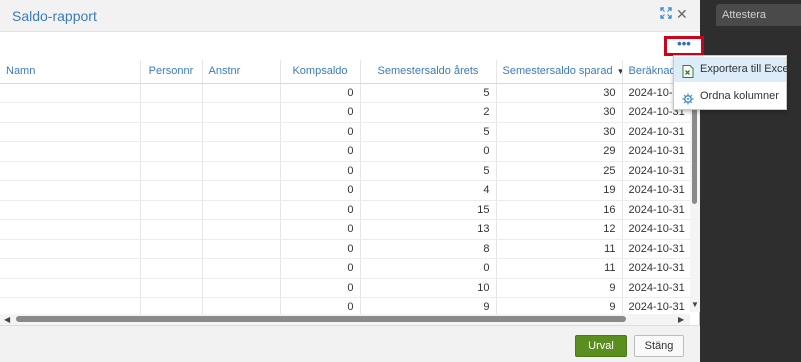 This screenshot has width=801, height=362. What do you see at coordinates (684, 46) in the screenshot?
I see `more-options-button: •••` at bounding box center [684, 46].